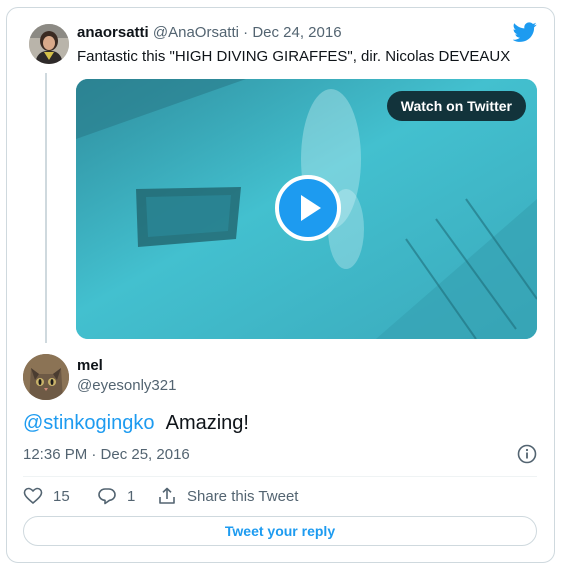 The height and width of the screenshot is (577, 564). I want to click on tweet-timestamp: 12:36 PM · Dec 25, 2016, so click(106, 454).